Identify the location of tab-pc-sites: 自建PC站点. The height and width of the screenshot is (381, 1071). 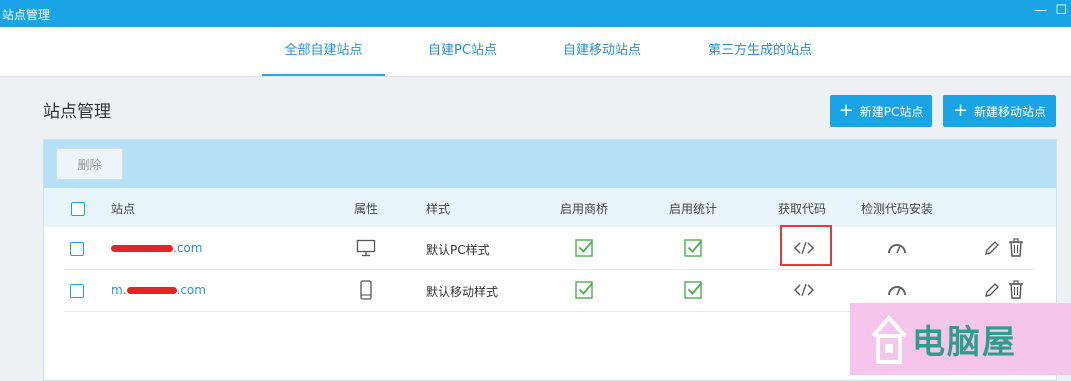
(462, 51).